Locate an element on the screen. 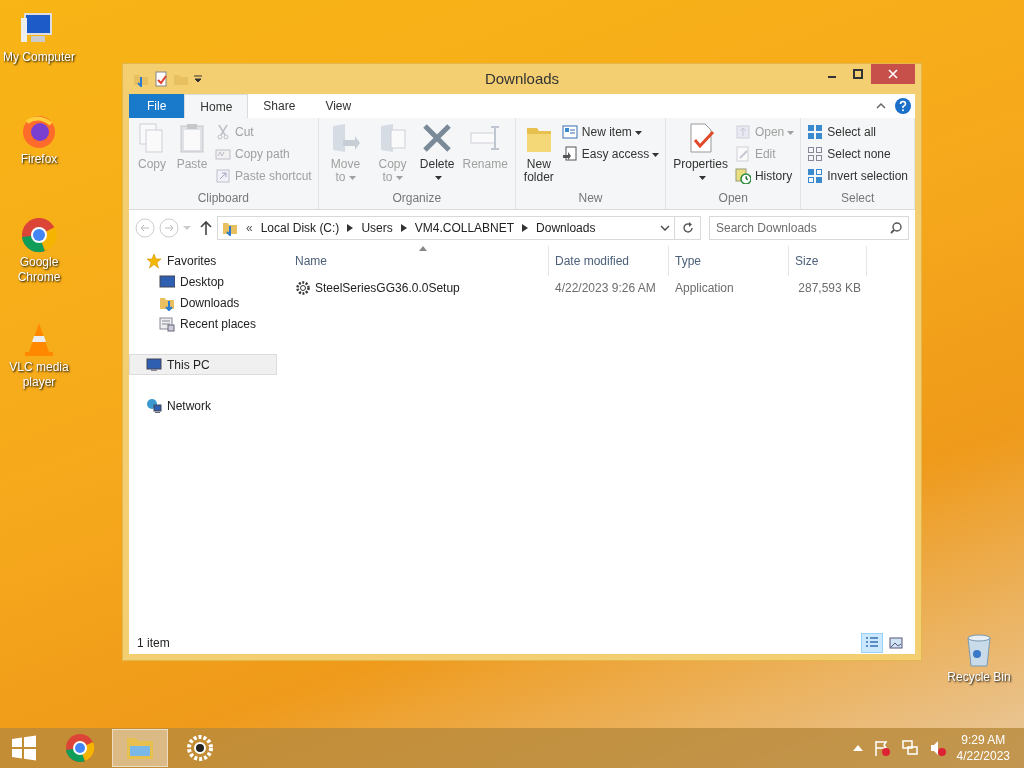 Image resolution: width=1024 pixels, height=768 pixels. search-field: Search Downloads is located at coordinates (809, 228).